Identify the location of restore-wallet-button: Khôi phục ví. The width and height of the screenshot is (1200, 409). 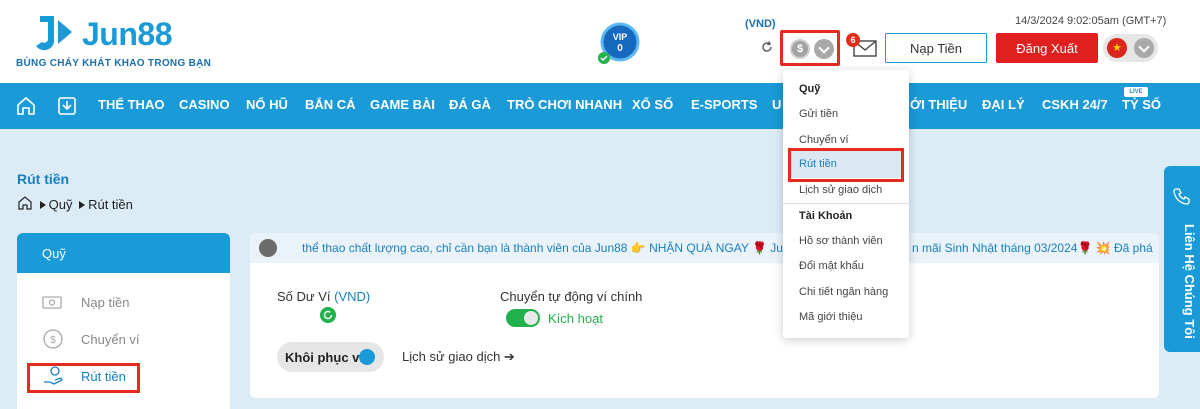
(330, 357).